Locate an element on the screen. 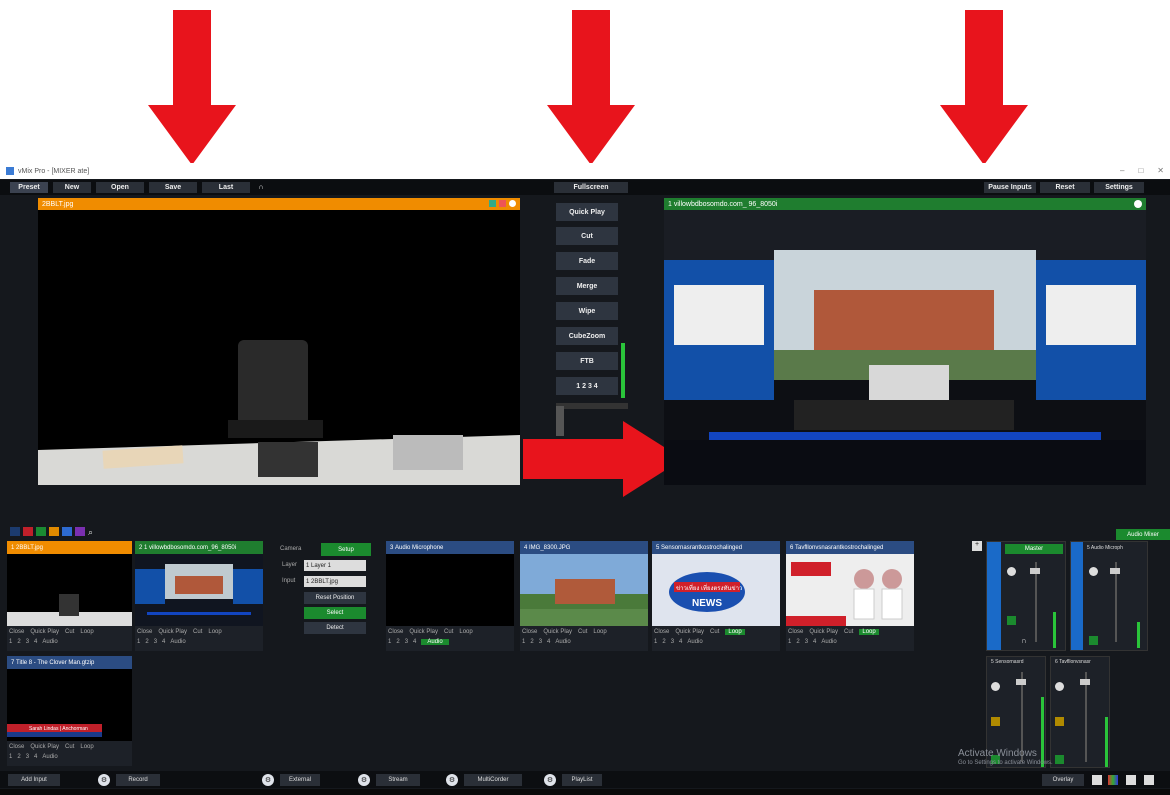  transition-numbers: 1 2 3 4 is located at coordinates (587, 386).